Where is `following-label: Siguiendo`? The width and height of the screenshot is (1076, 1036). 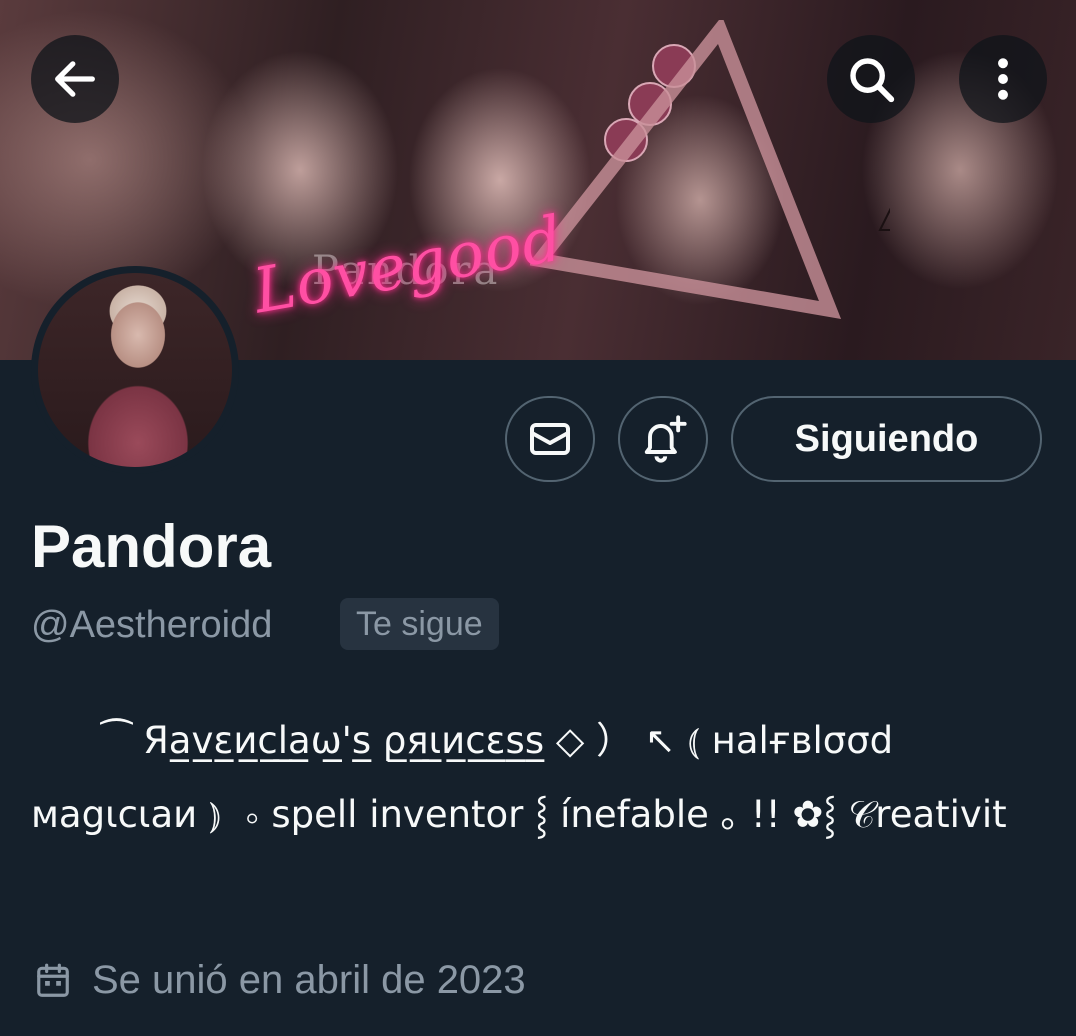
following-label: Siguiendo is located at coordinates (886, 438).